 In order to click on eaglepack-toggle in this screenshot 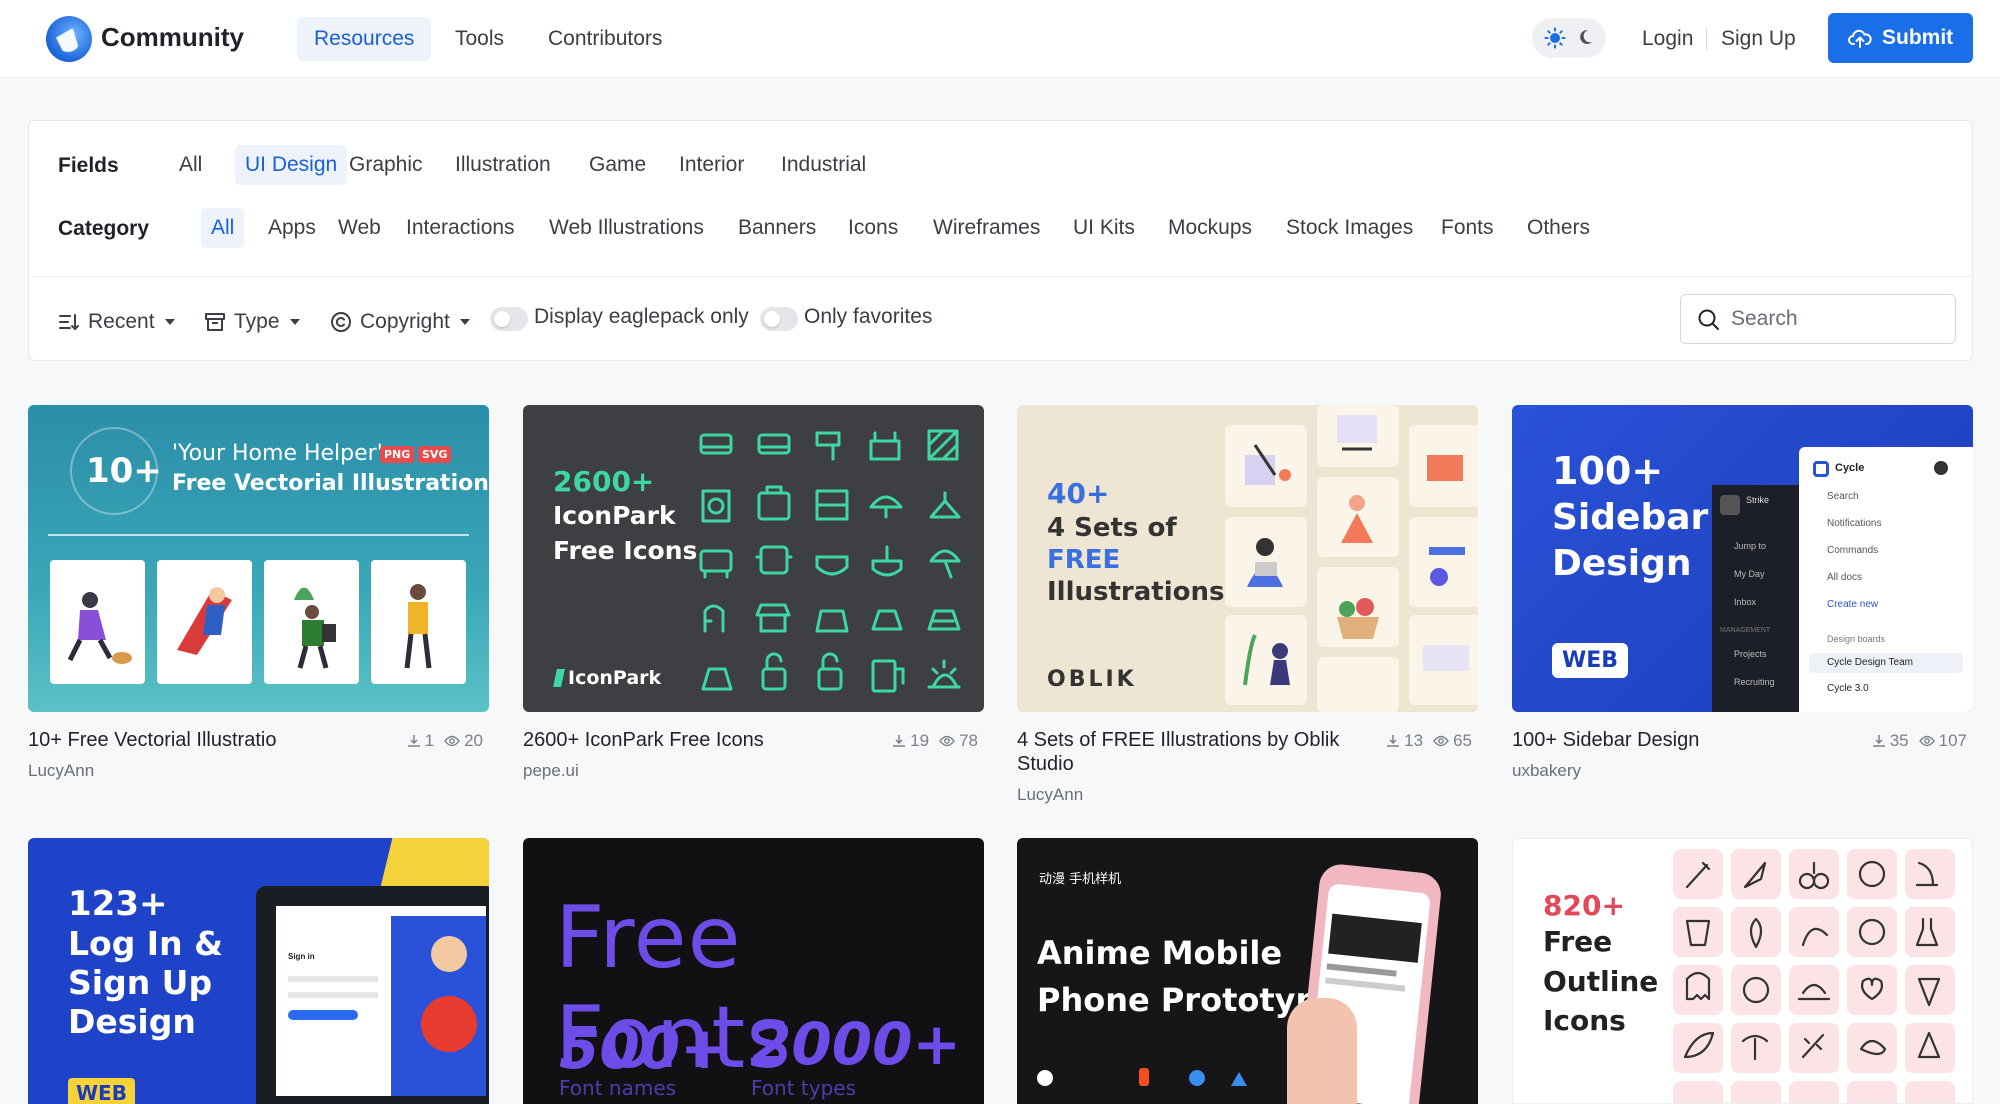, I will do `click(509, 319)`.